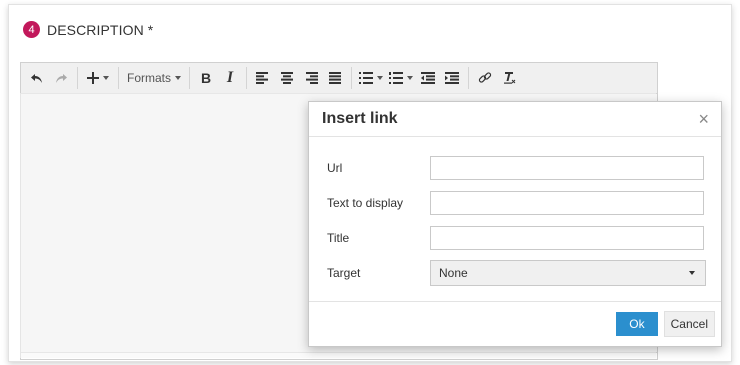  What do you see at coordinates (335, 78) in the screenshot?
I see `align-justify-icon` at bounding box center [335, 78].